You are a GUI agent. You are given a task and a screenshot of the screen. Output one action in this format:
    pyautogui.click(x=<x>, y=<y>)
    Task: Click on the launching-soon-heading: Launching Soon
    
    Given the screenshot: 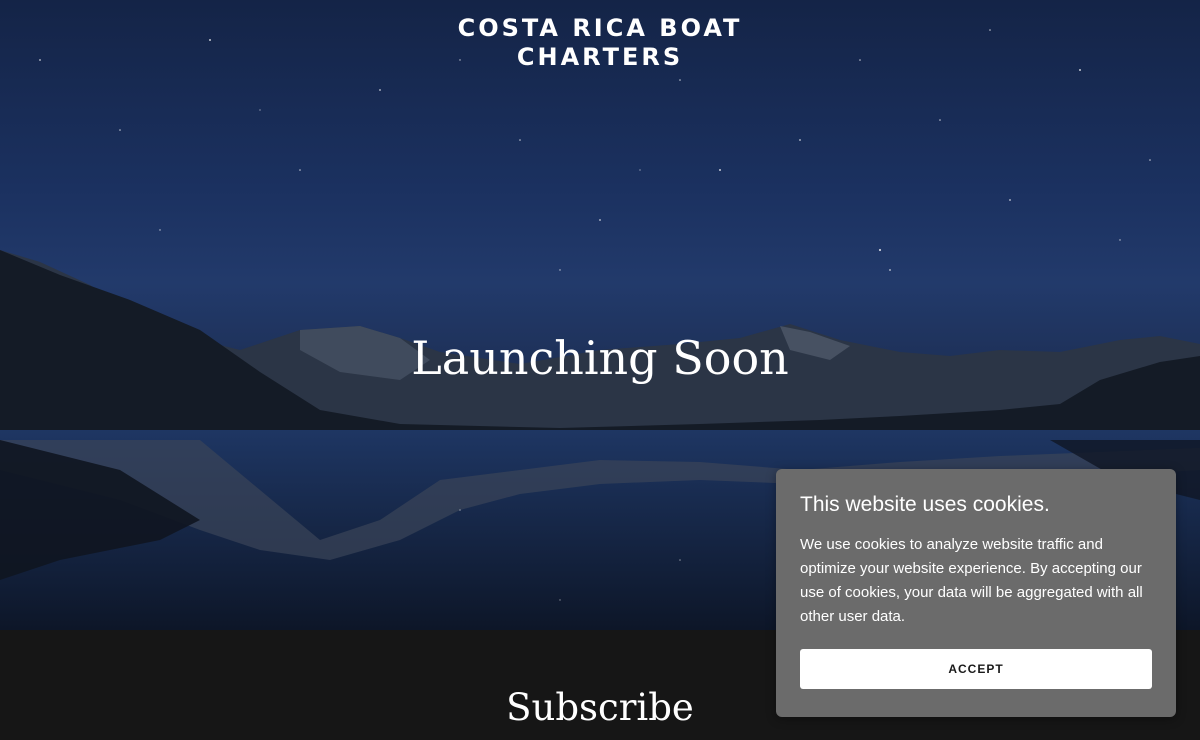 What is the action you would take?
    pyautogui.click(x=600, y=358)
    